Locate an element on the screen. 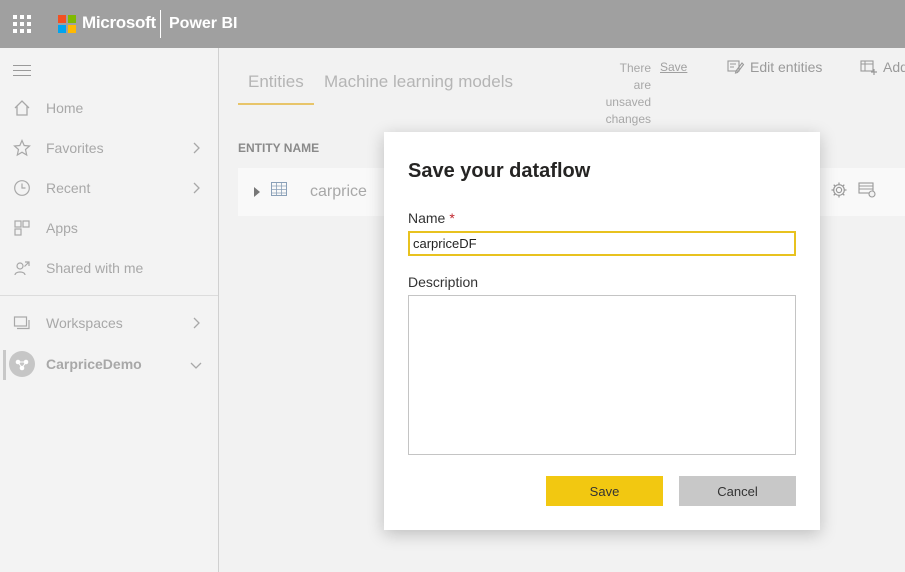 This screenshot has width=905, height=572. sidebar-item-carpricedemo: CarpriceDemo is located at coordinates (109, 365).